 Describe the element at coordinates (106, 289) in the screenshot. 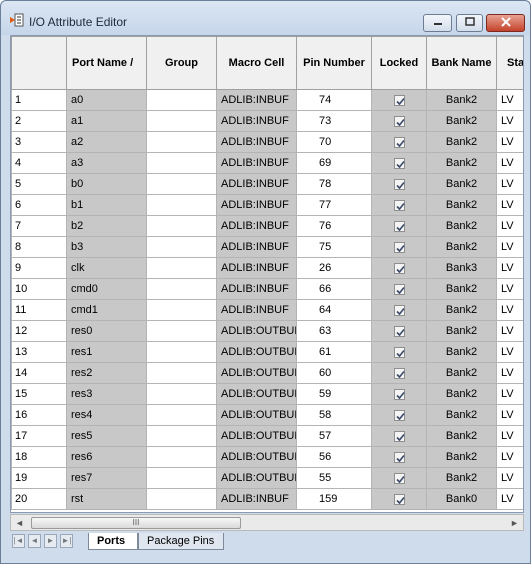

I see `port-name-cell: cmd0` at that location.